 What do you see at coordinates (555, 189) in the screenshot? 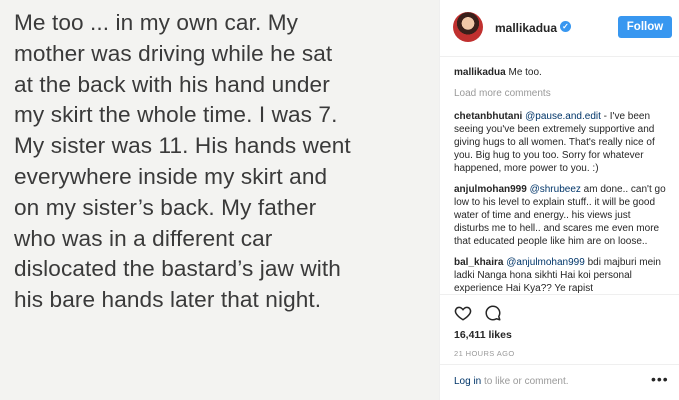
I see `comment-mention: @shrubeez` at bounding box center [555, 189].